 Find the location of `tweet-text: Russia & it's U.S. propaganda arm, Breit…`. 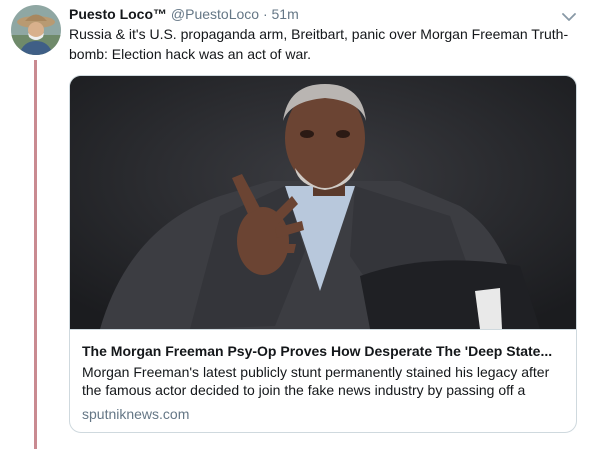

tweet-text: Russia & it's U.S. propaganda arm, Breit… is located at coordinates (319, 44).